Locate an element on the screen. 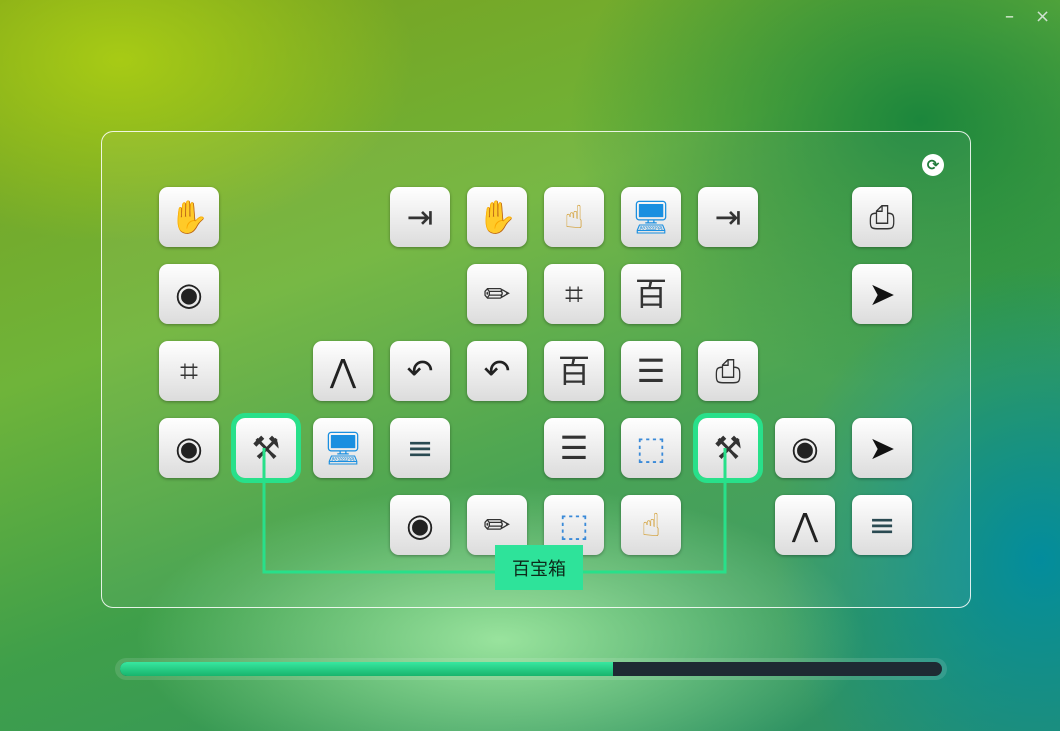 The width and height of the screenshot is (1060, 731). progress-fill is located at coordinates (367, 669).